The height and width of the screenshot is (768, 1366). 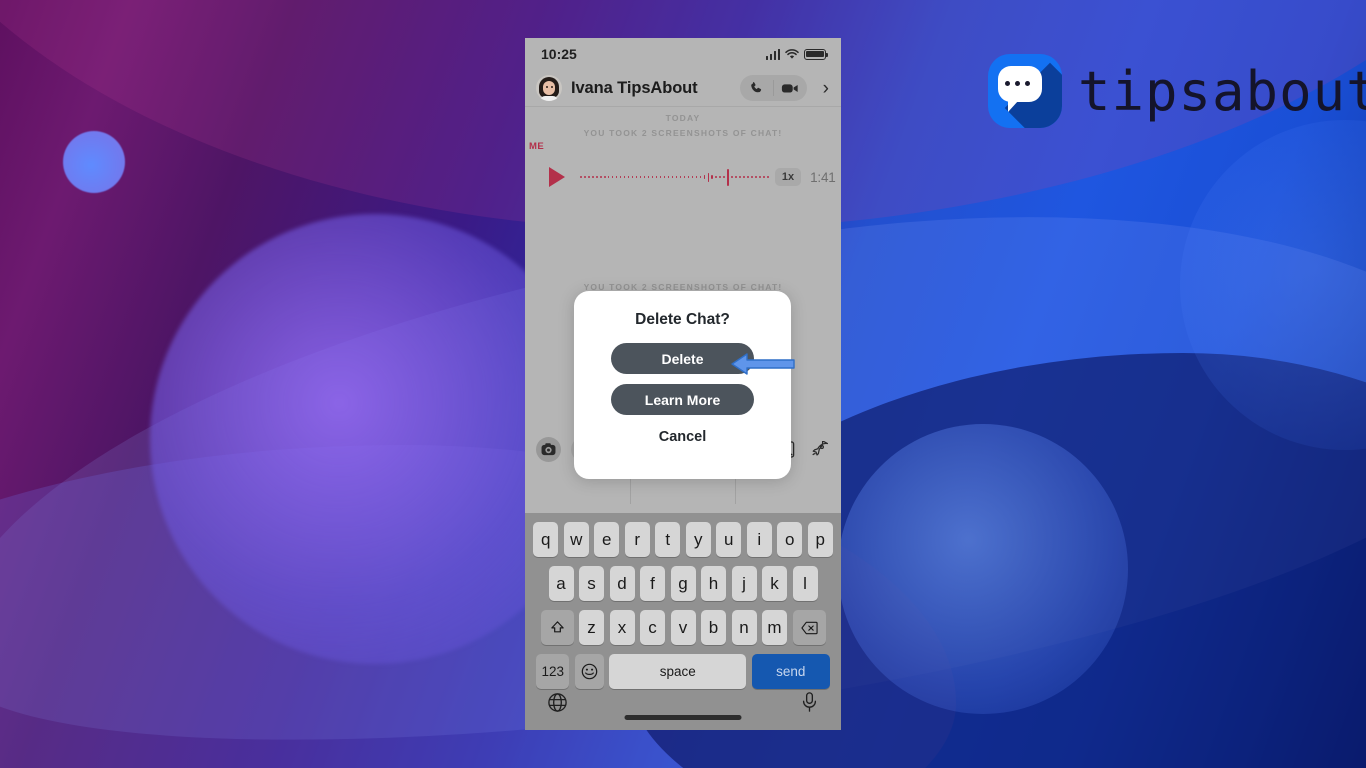 What do you see at coordinates (713, 583) in the screenshot?
I see `key-h: h` at bounding box center [713, 583].